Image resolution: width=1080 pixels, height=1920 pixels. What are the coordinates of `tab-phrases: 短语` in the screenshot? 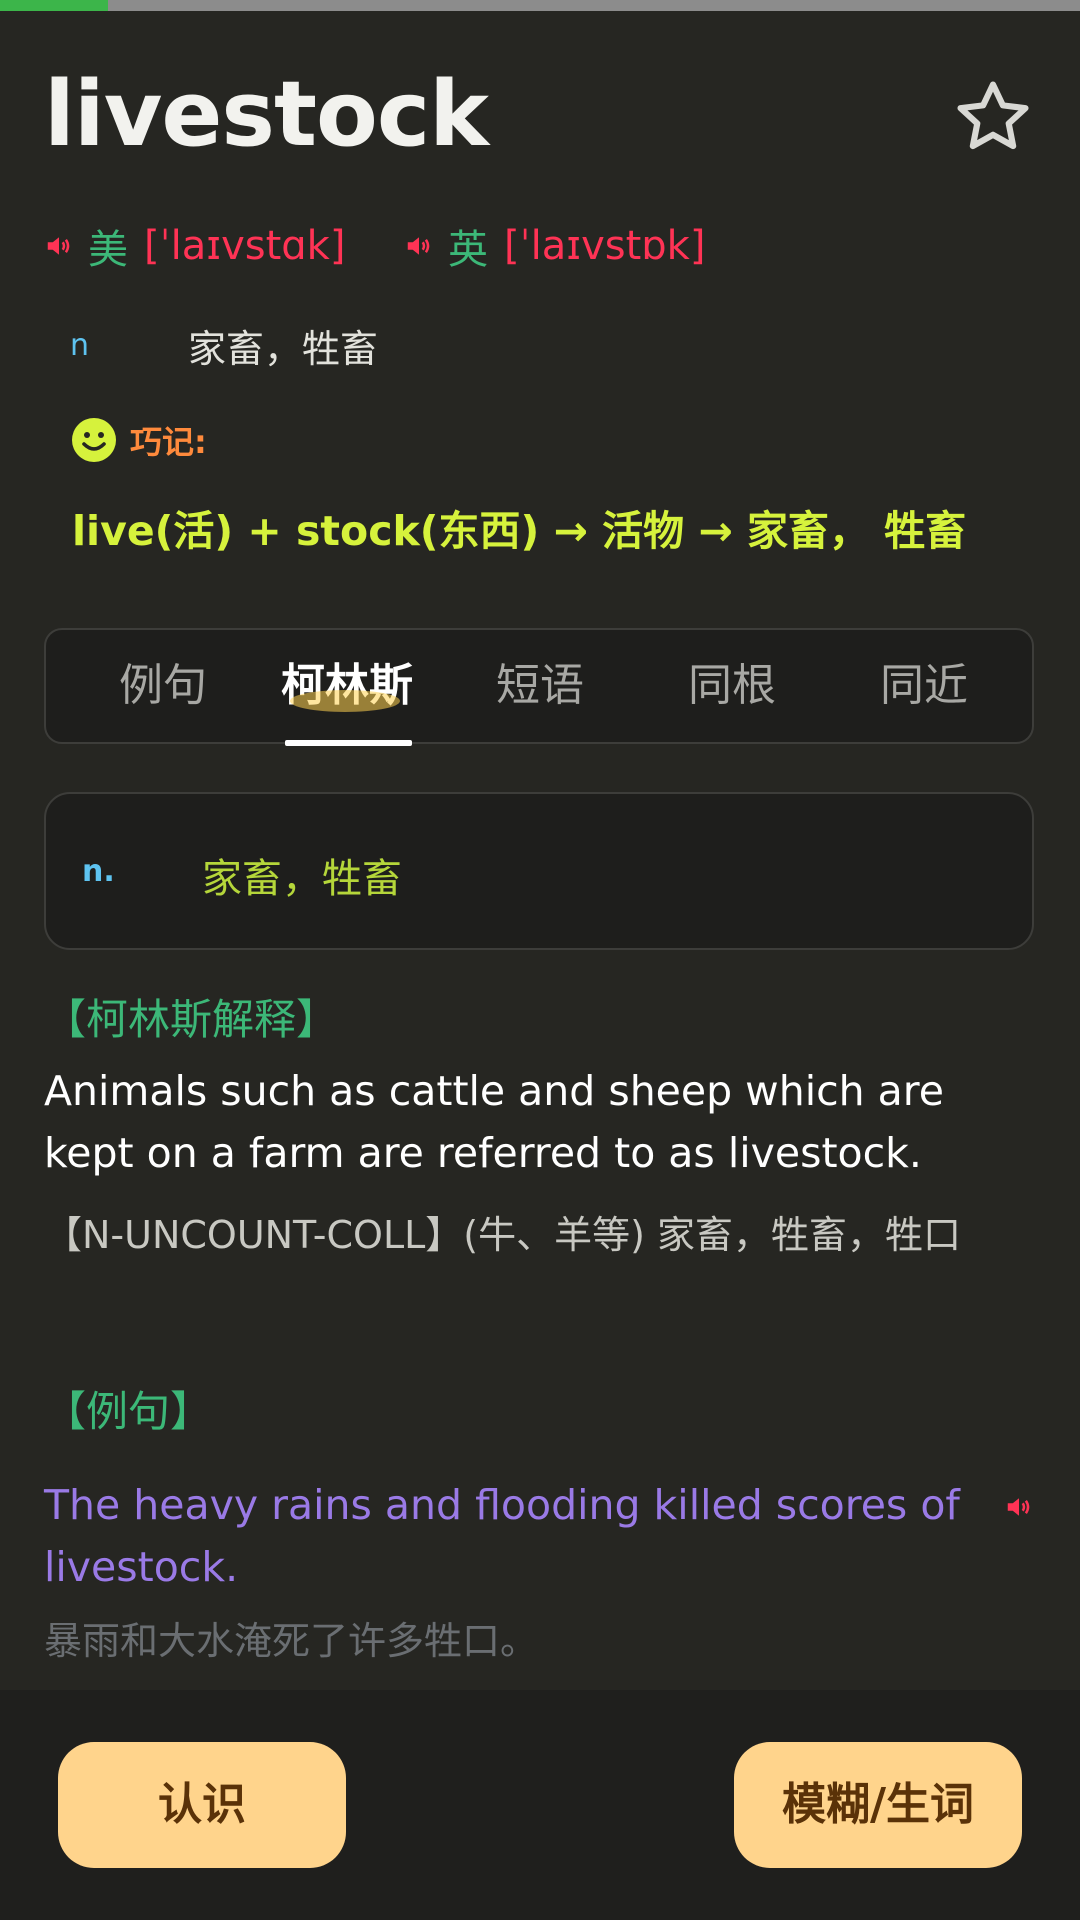 It's located at (540, 686).